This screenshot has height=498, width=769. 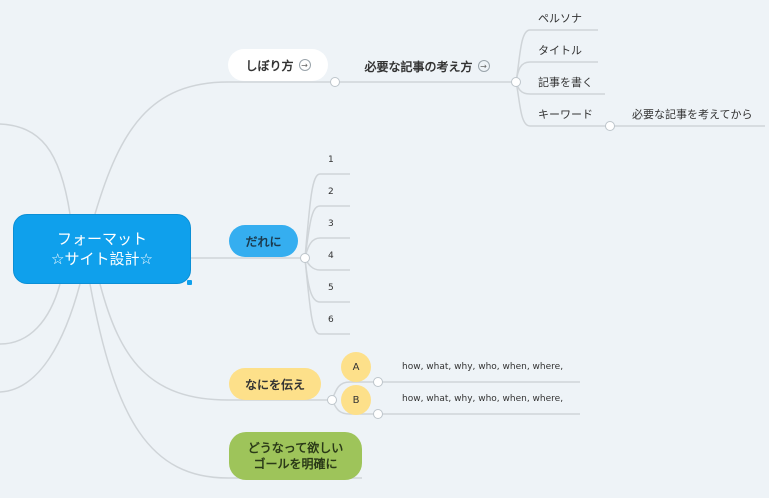 I want to click on topic-dareni: だれに, so click(x=263, y=241).